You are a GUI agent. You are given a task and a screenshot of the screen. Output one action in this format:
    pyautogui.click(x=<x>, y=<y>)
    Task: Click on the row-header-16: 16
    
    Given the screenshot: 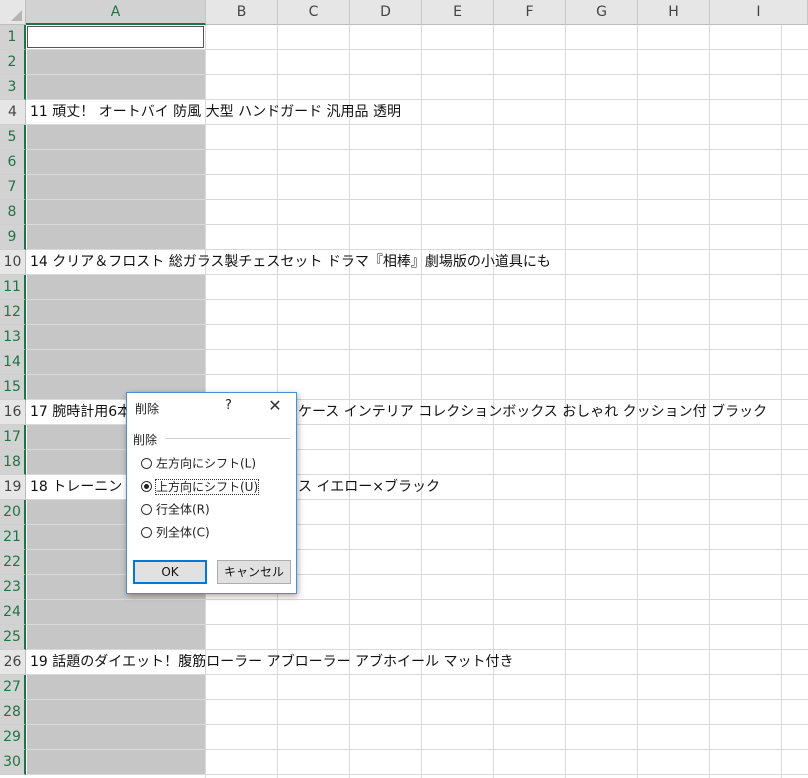 What is the action you would take?
    pyautogui.click(x=13, y=412)
    